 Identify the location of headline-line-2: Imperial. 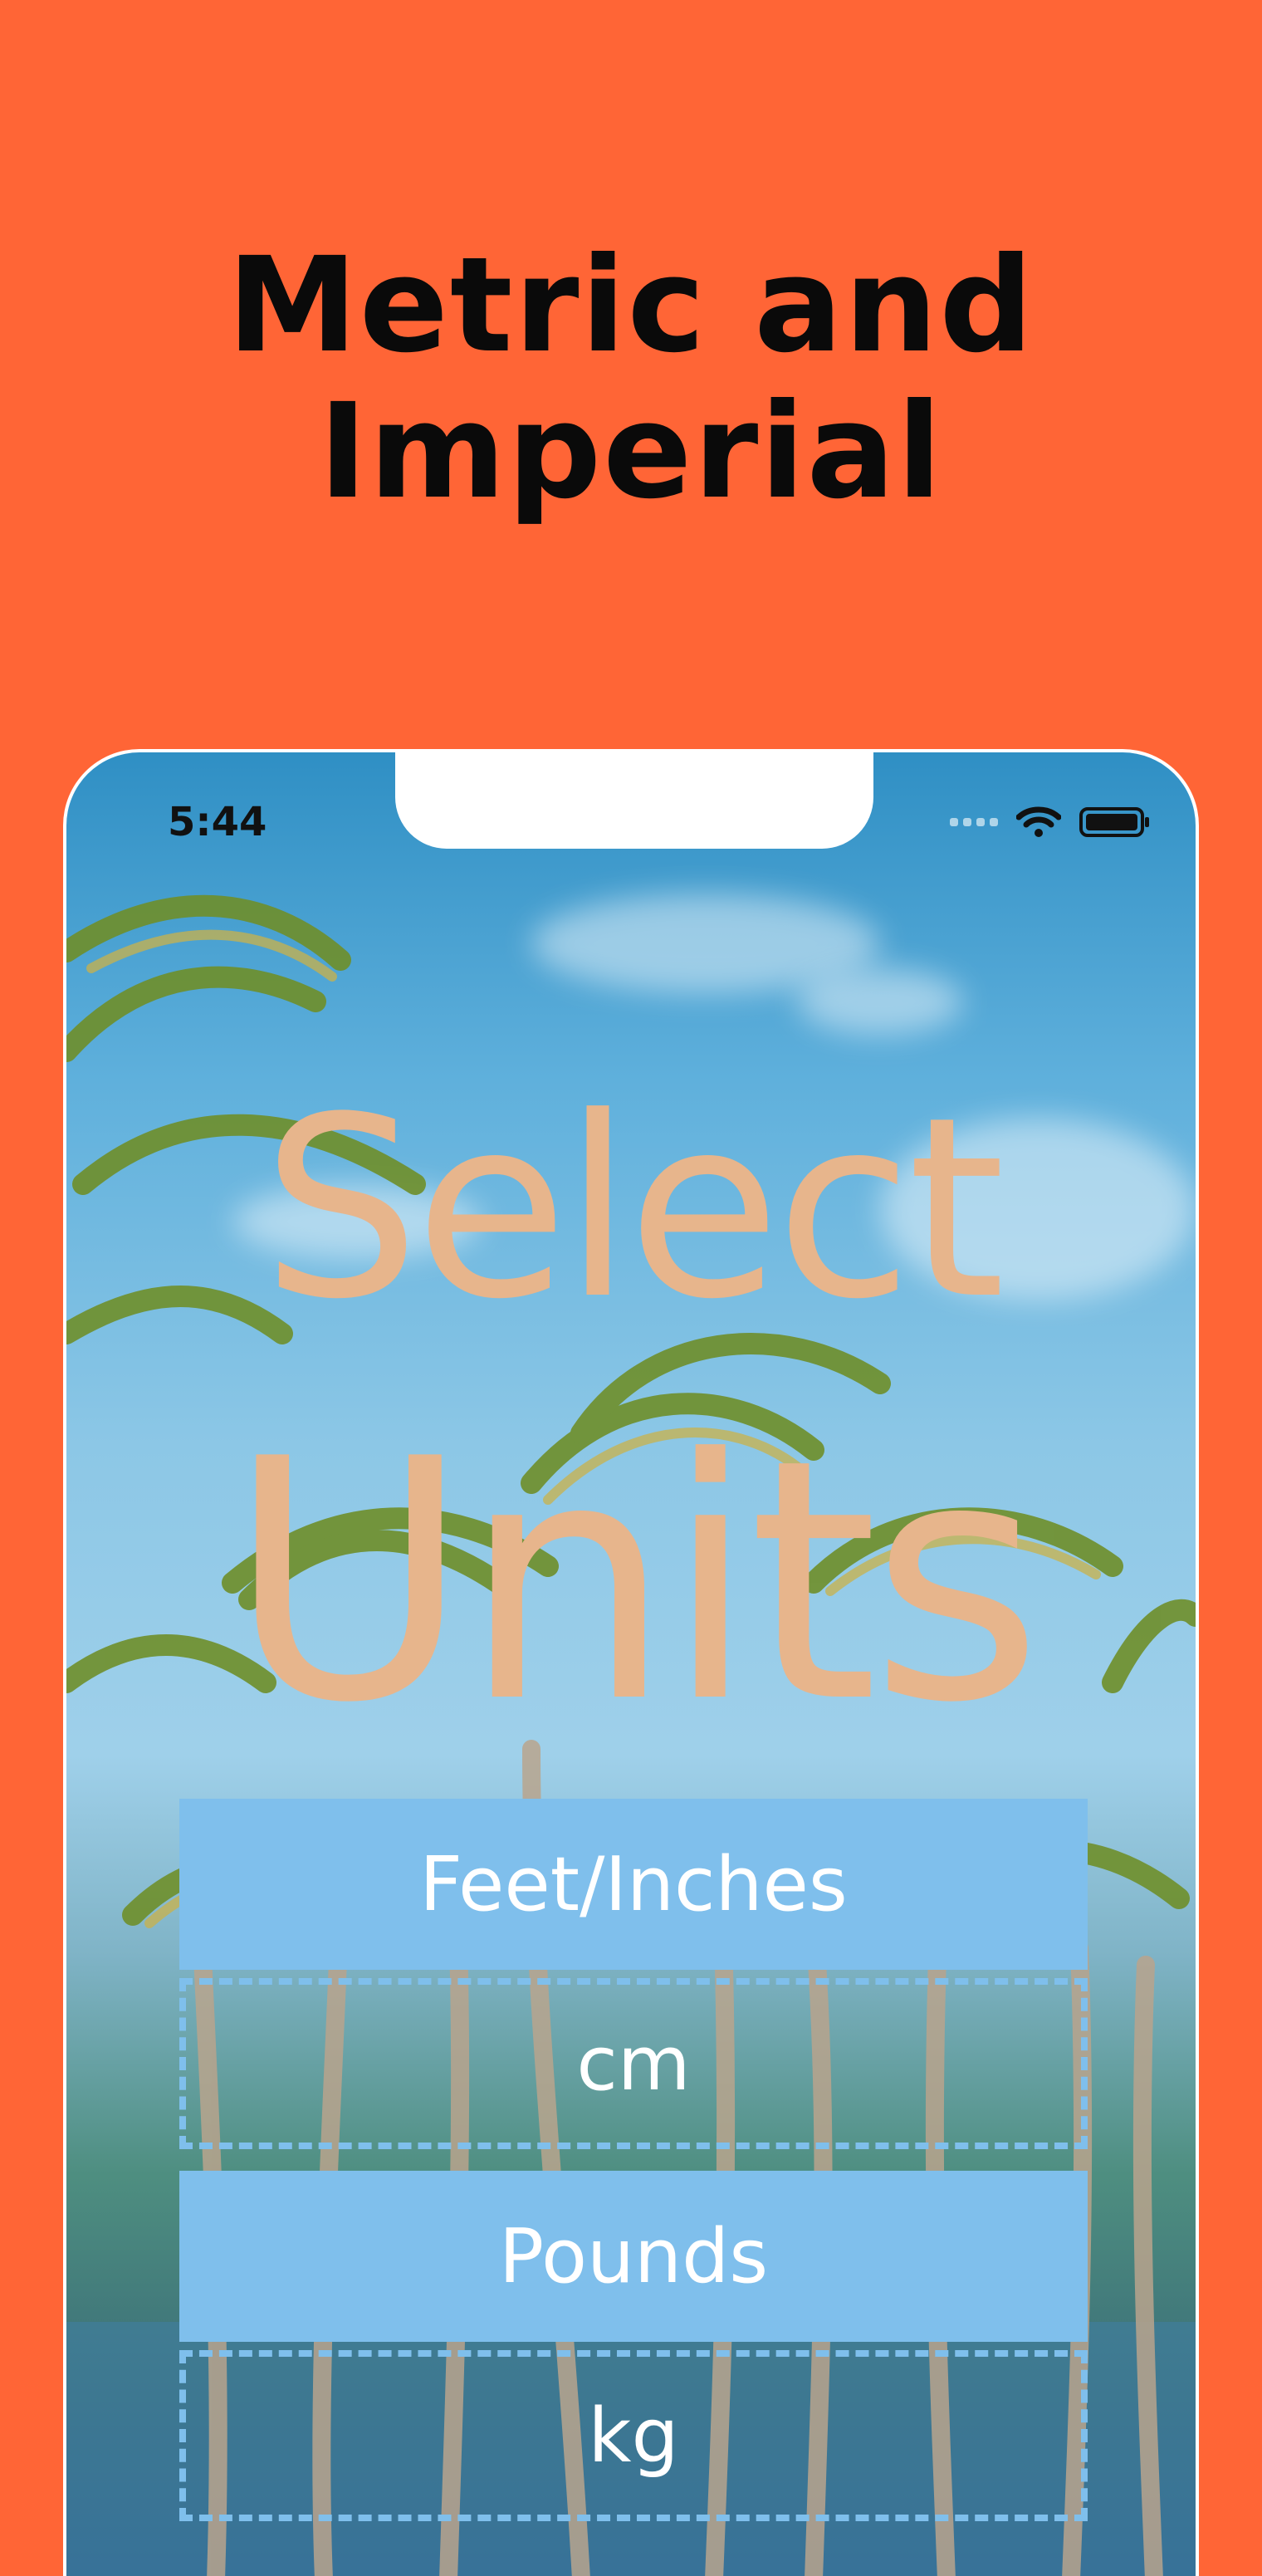
(631, 452).